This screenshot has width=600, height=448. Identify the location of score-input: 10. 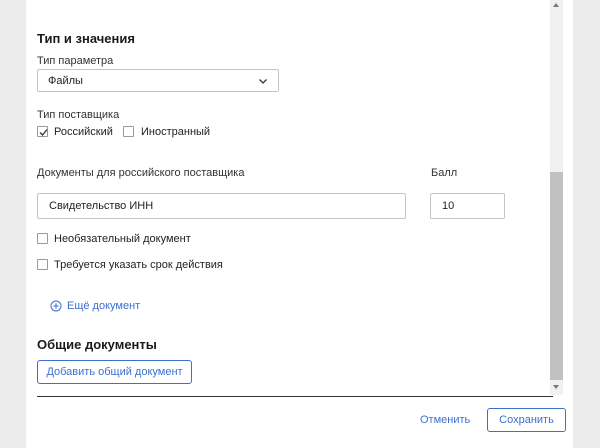
(467, 206).